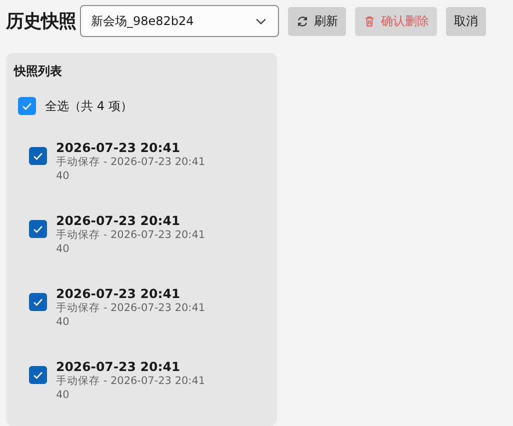 The height and width of the screenshot is (426, 513). Describe the element at coordinates (369, 21) in the screenshot. I see `trash-icon` at that location.